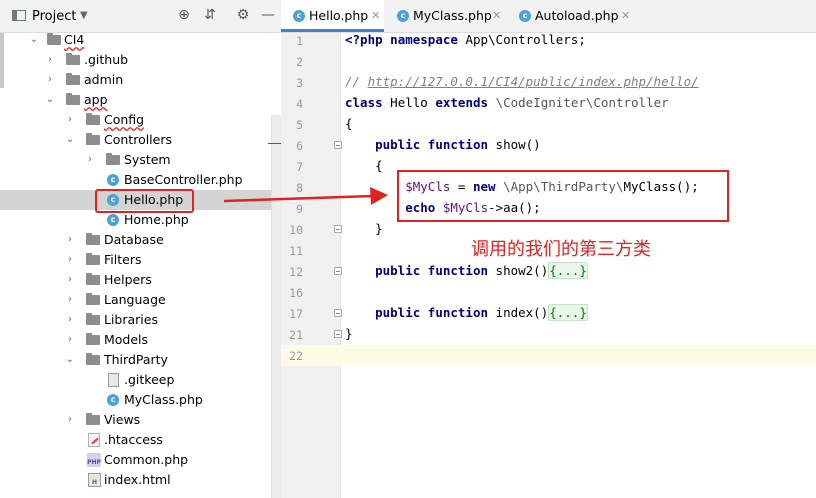 This screenshot has height=498, width=816. Describe the element at coordinates (305, 196) in the screenshot. I see `annotation-arrow` at that location.